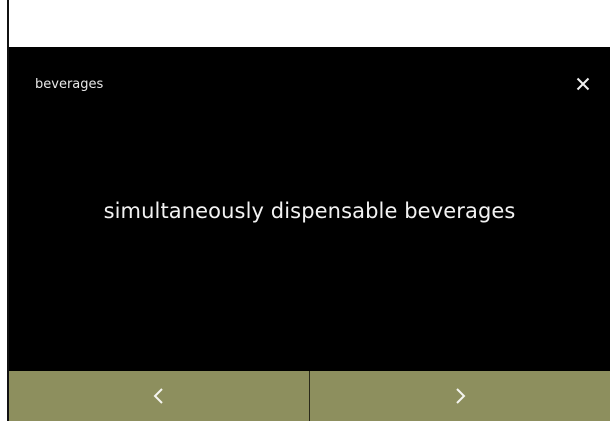  Describe the element at coordinates (69, 84) in the screenshot. I see `page-title: beverages` at that location.